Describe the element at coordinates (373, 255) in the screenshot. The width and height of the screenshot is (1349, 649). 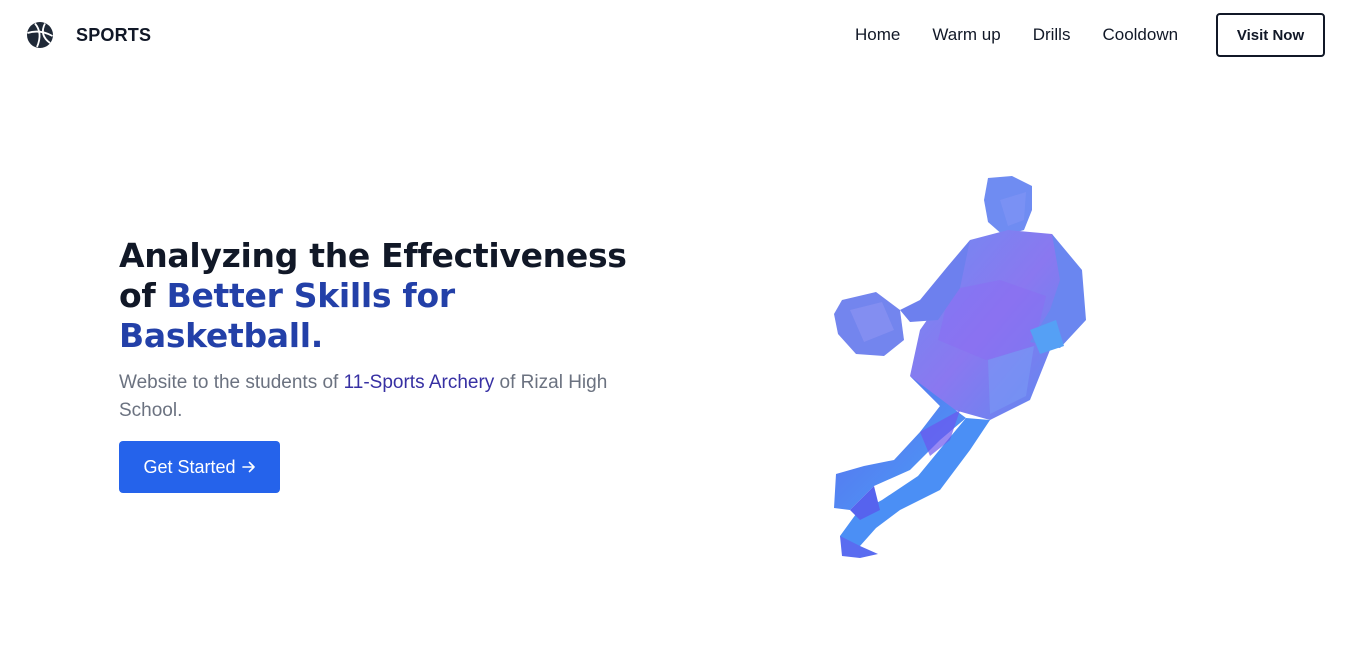
I see `hero-title-line1: Analyzing the Effectiveness` at that location.